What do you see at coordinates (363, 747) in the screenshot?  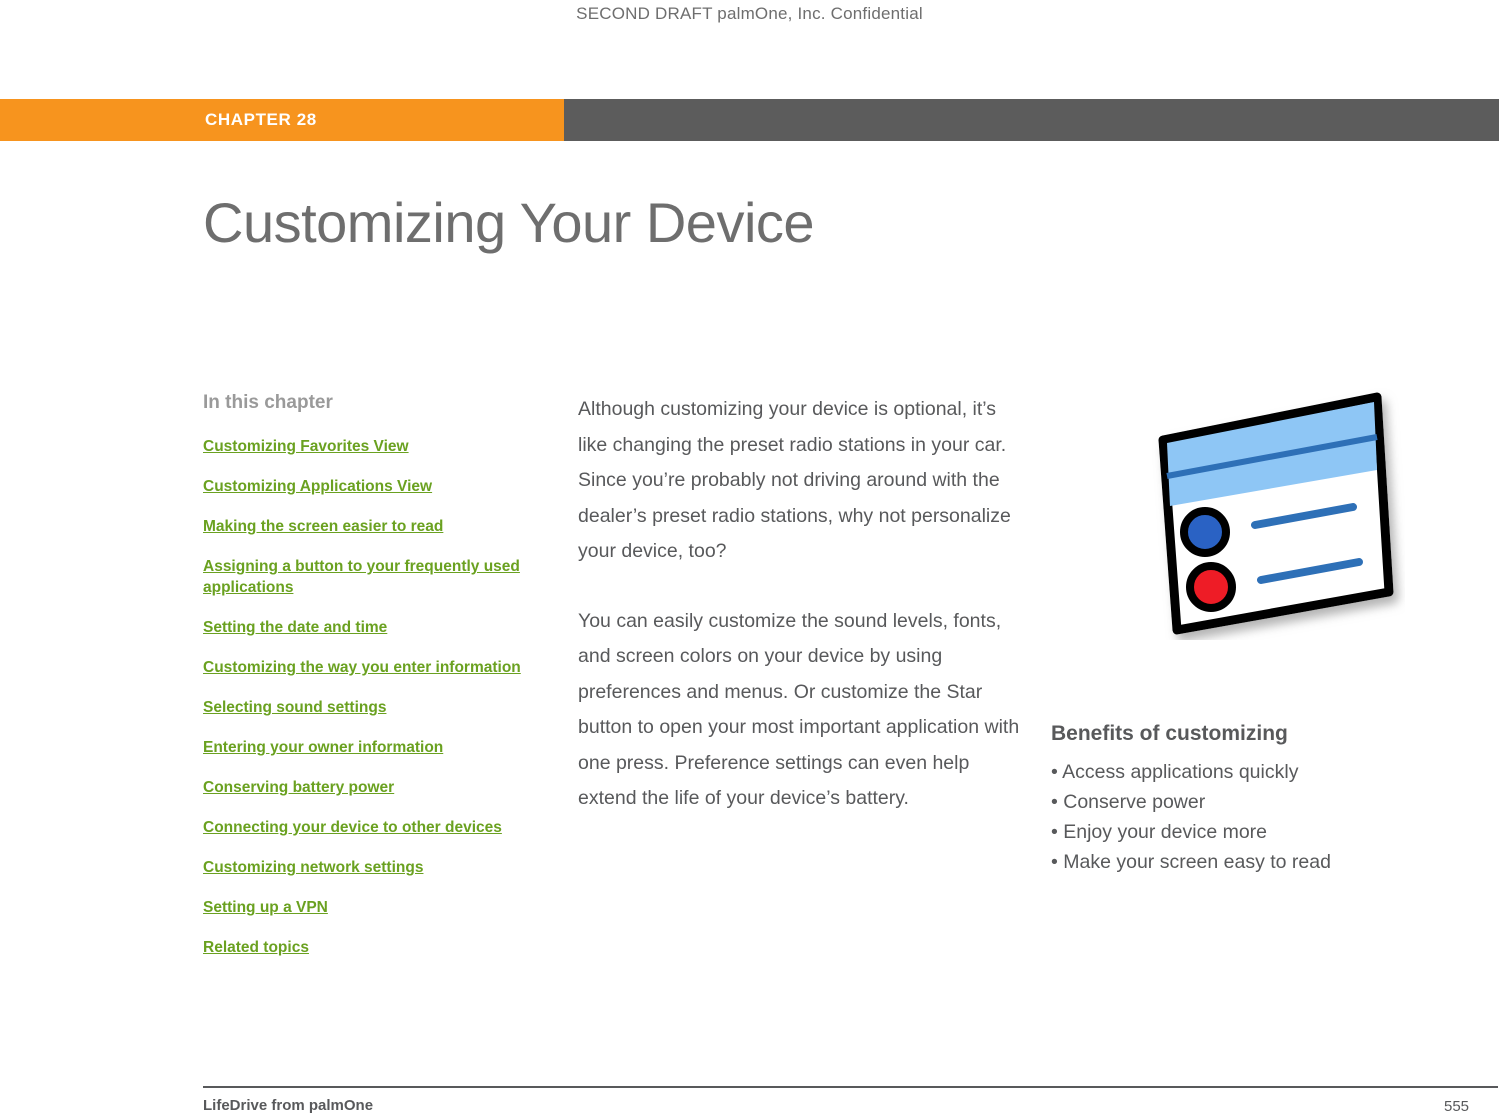 I see `toc-link-entering-your-owner-information: Entering your owner information` at bounding box center [363, 747].